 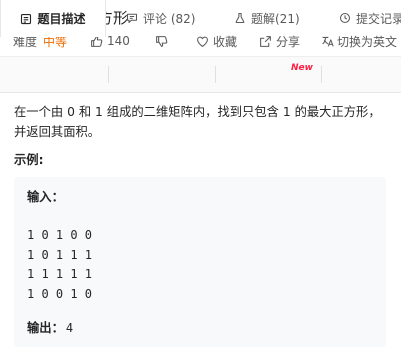 What do you see at coordinates (69, 328) in the screenshot?
I see `example-output-value: 4` at bounding box center [69, 328].